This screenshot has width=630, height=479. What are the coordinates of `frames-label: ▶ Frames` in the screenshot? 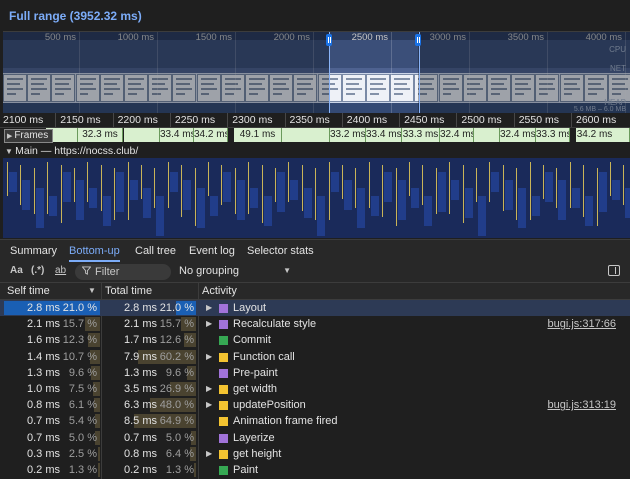 It's located at (29, 136).